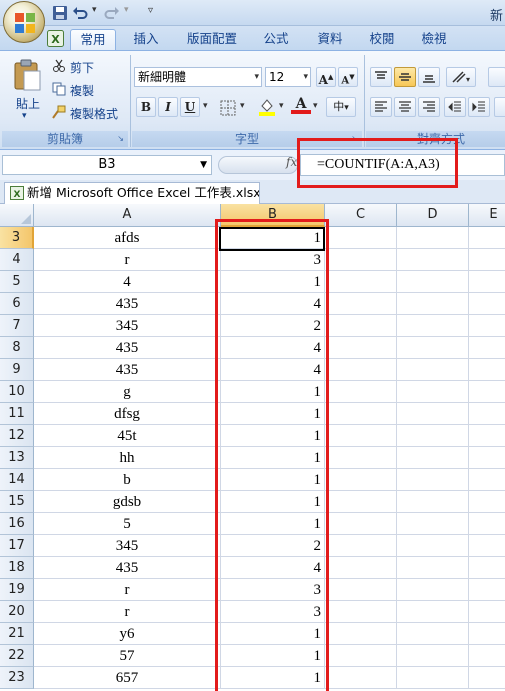 Image resolution: width=505 pixels, height=691 pixels. I want to click on wrap-text-icon, so click(496, 77).